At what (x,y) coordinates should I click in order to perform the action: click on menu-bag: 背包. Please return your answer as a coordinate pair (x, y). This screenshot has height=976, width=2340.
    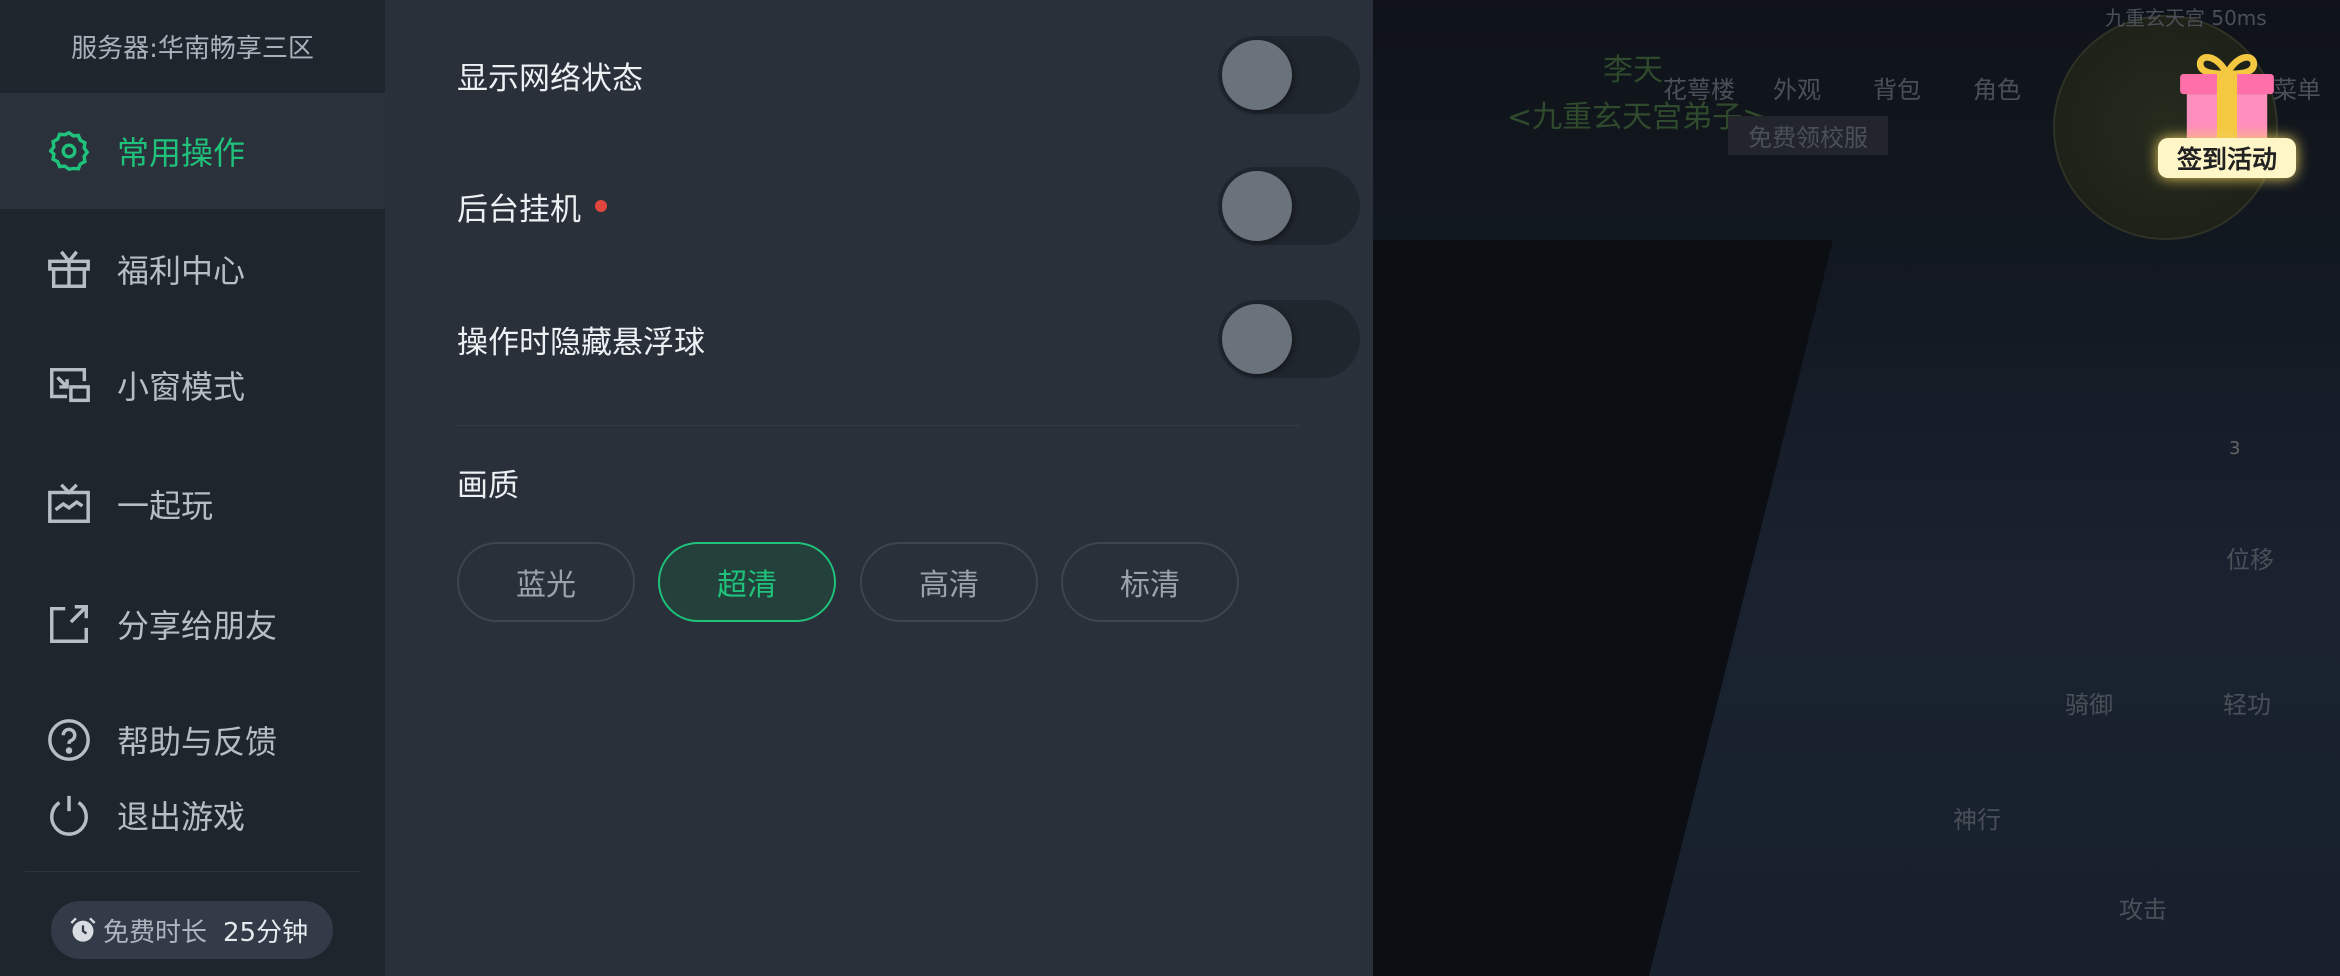
    Looking at the image, I should click on (1897, 87).